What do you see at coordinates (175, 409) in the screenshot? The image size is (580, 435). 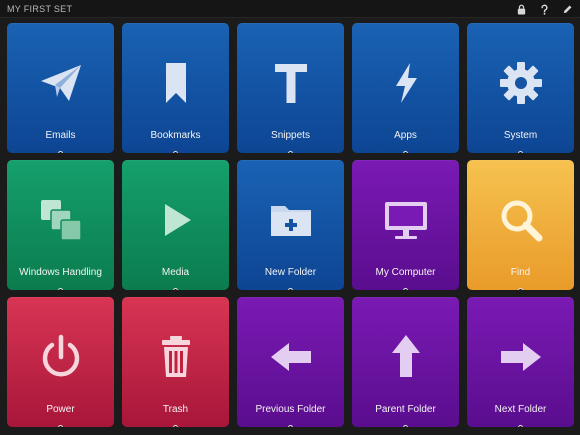 I see `tile-label: Trash` at bounding box center [175, 409].